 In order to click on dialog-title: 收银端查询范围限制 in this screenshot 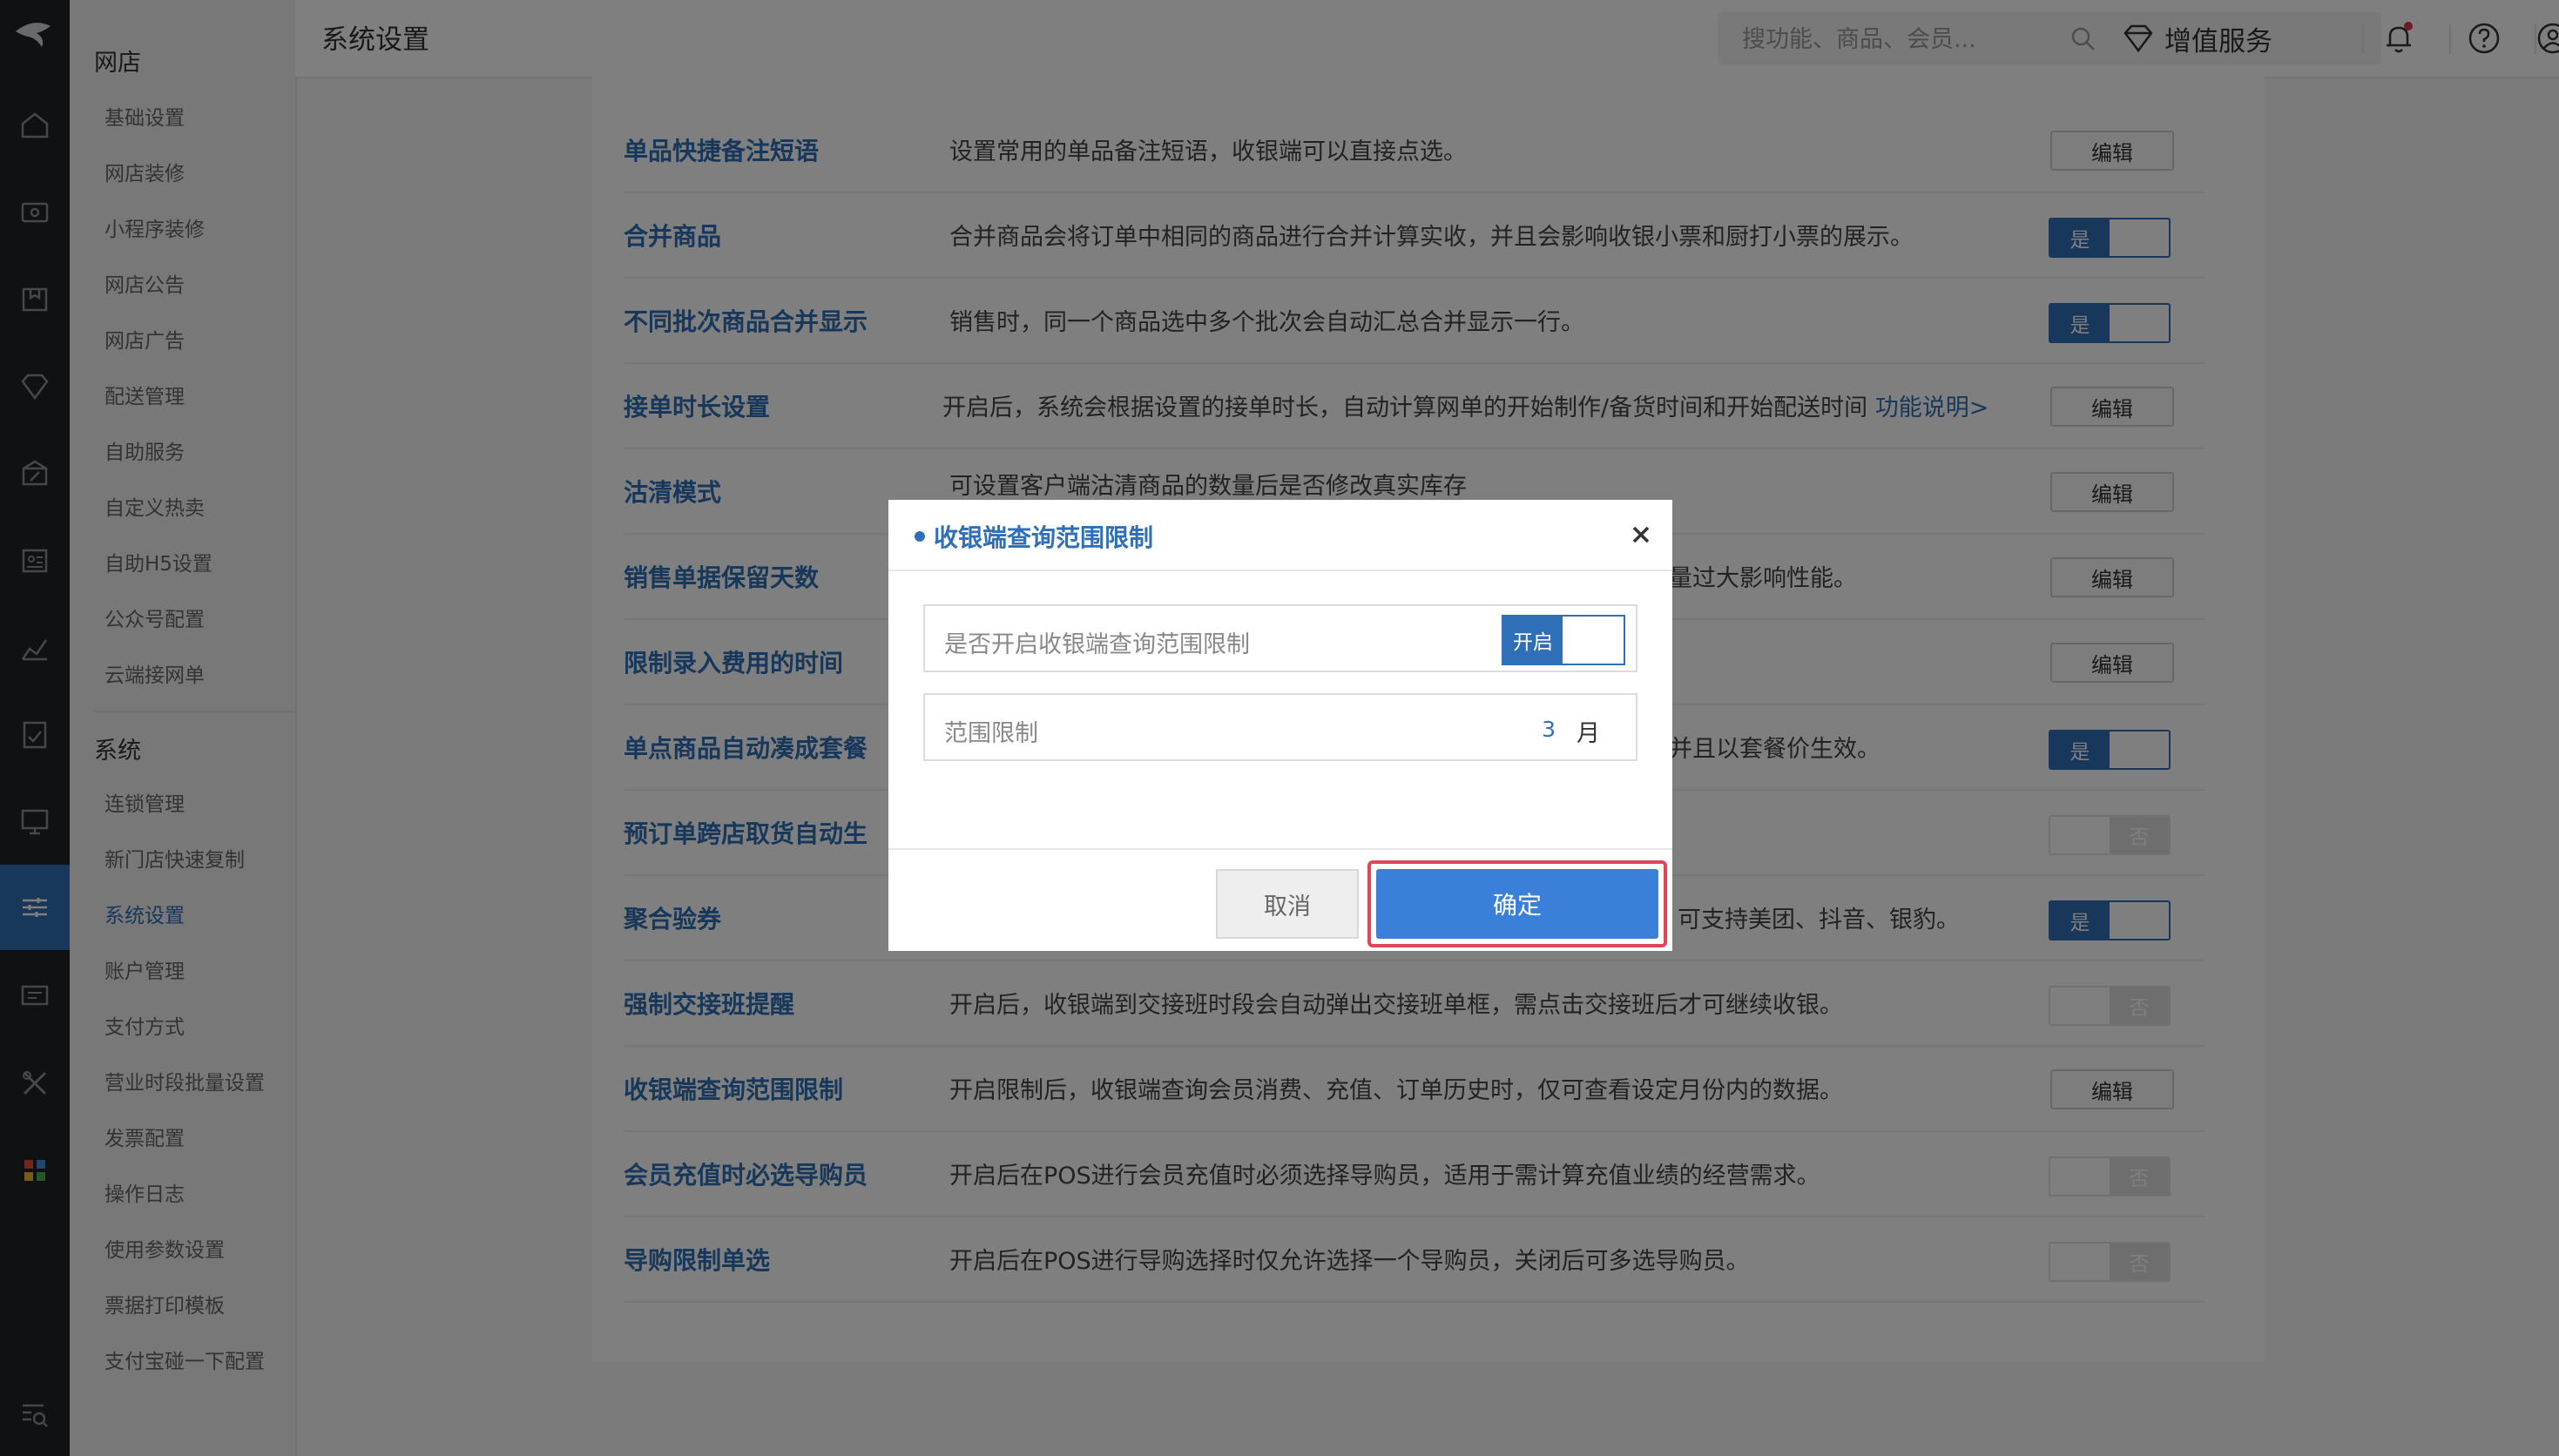, I will do `click(1034, 536)`.